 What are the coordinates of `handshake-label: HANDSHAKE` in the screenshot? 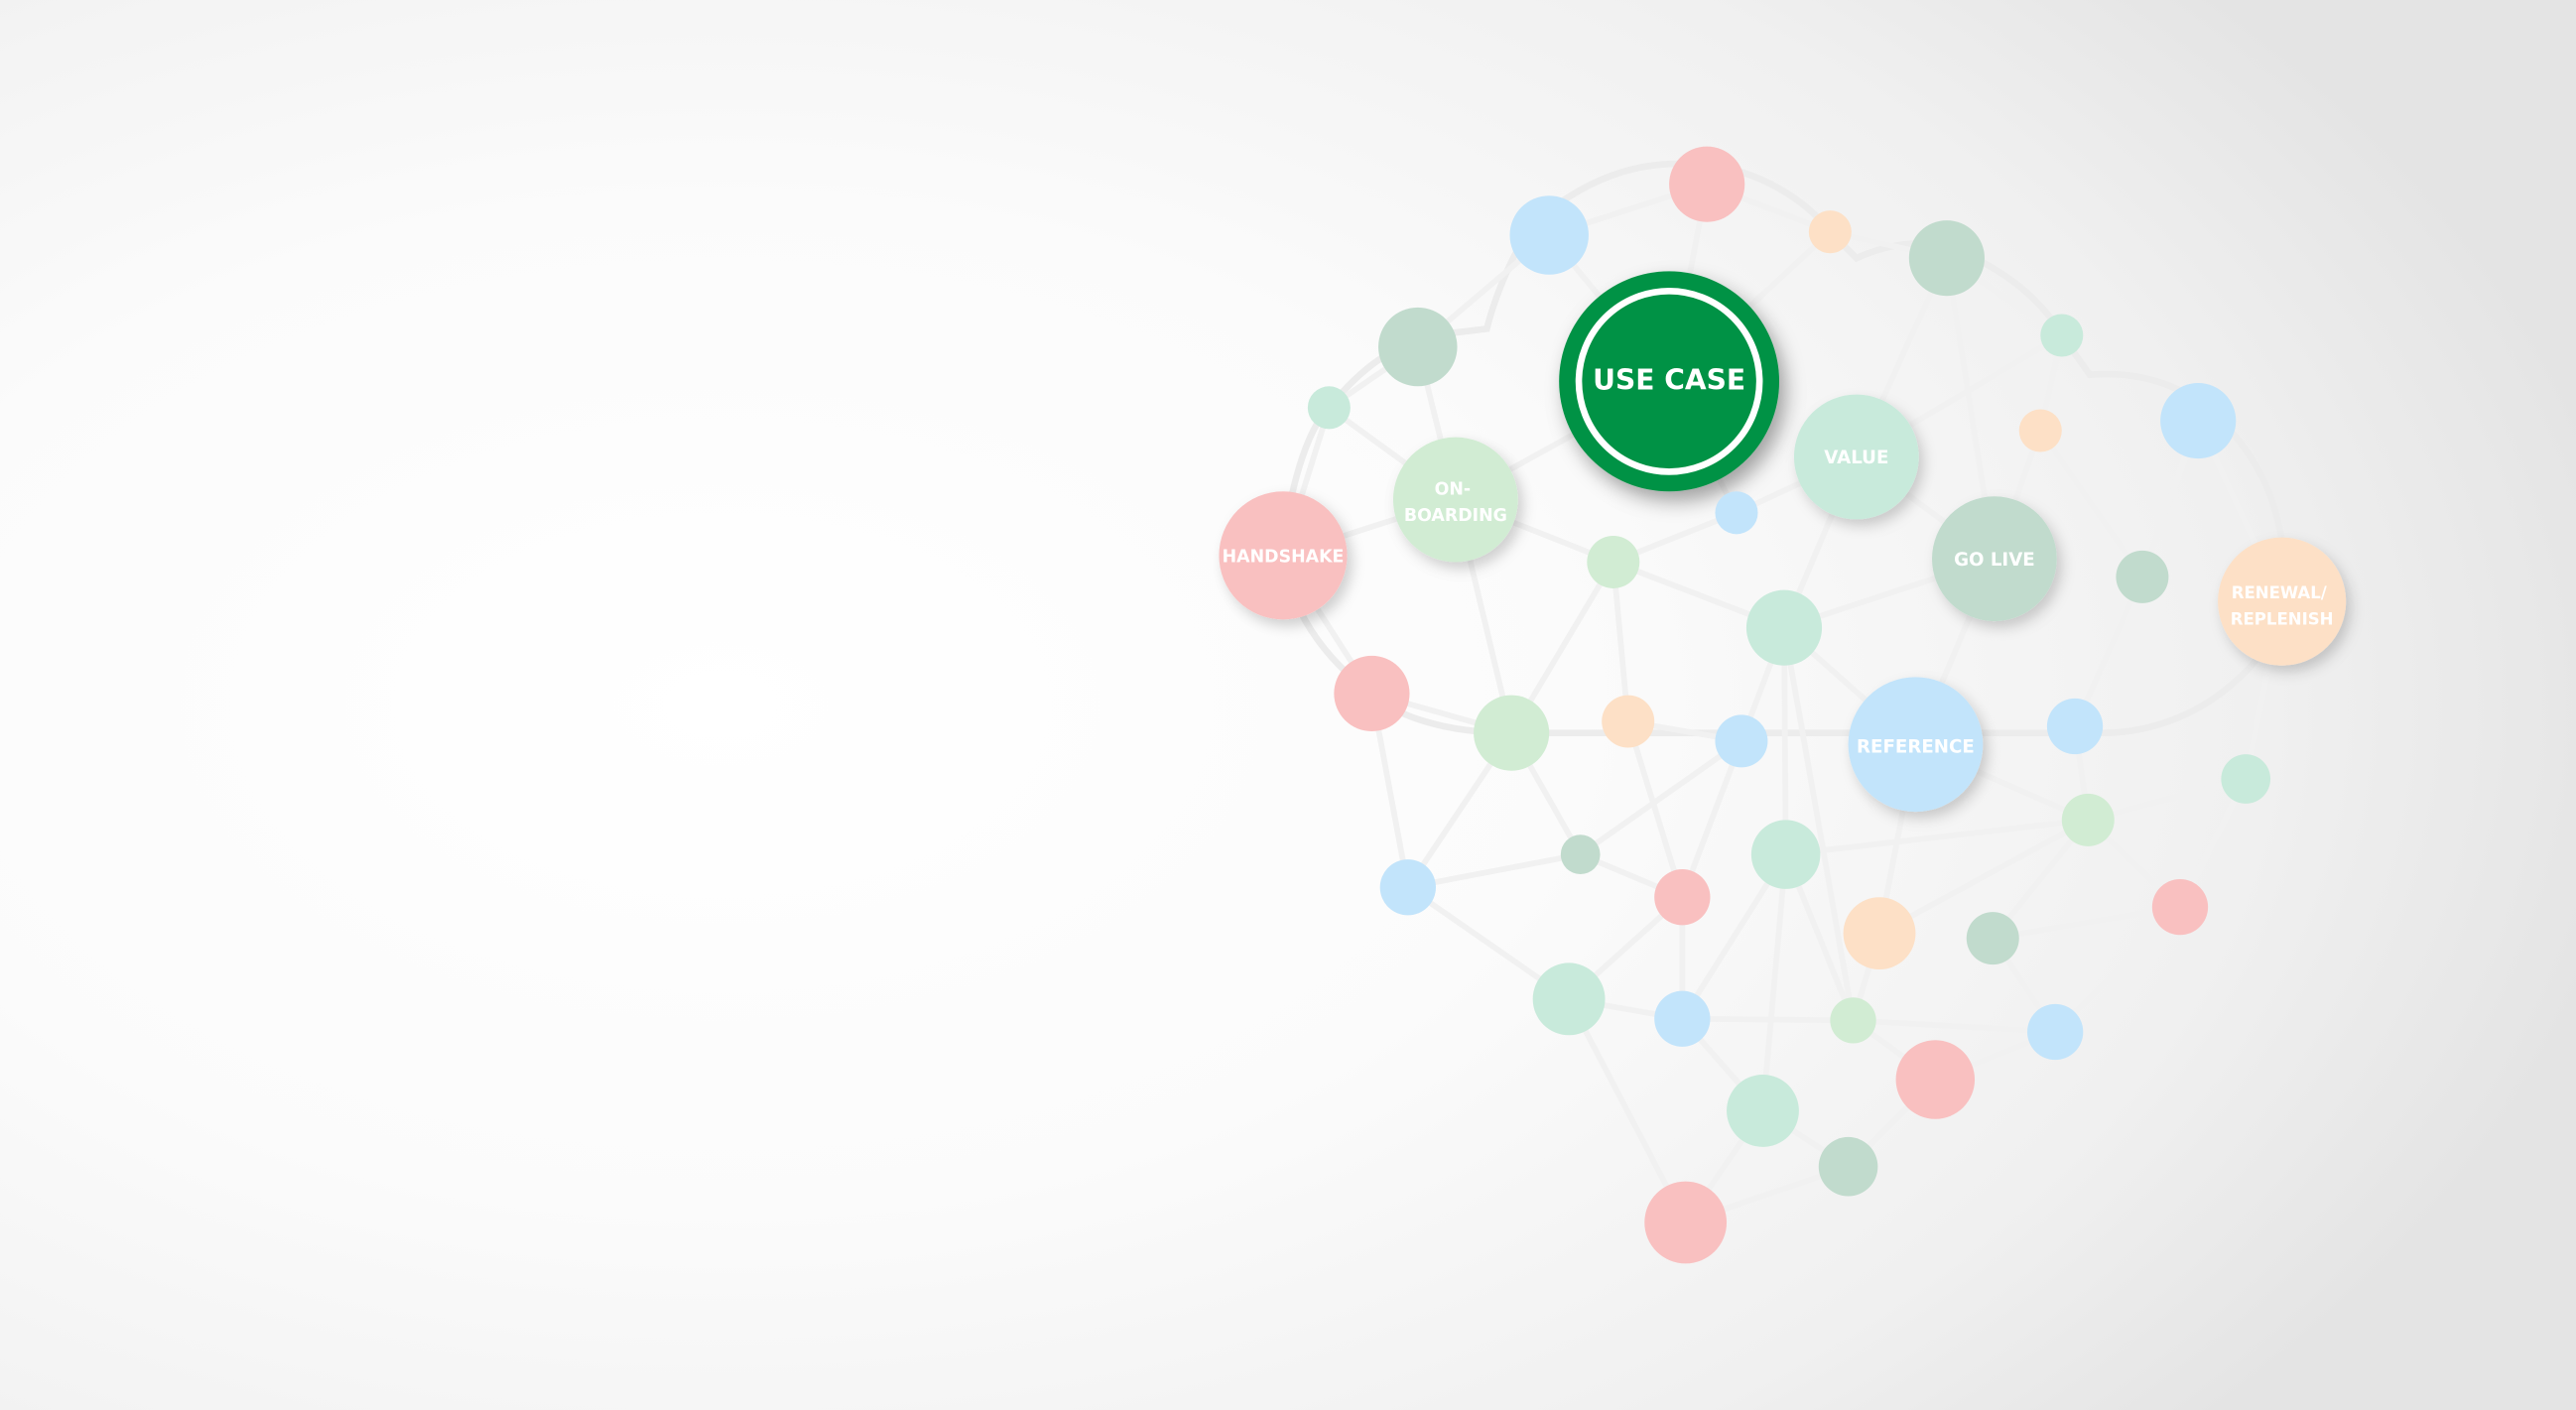 It's located at (1284, 557).